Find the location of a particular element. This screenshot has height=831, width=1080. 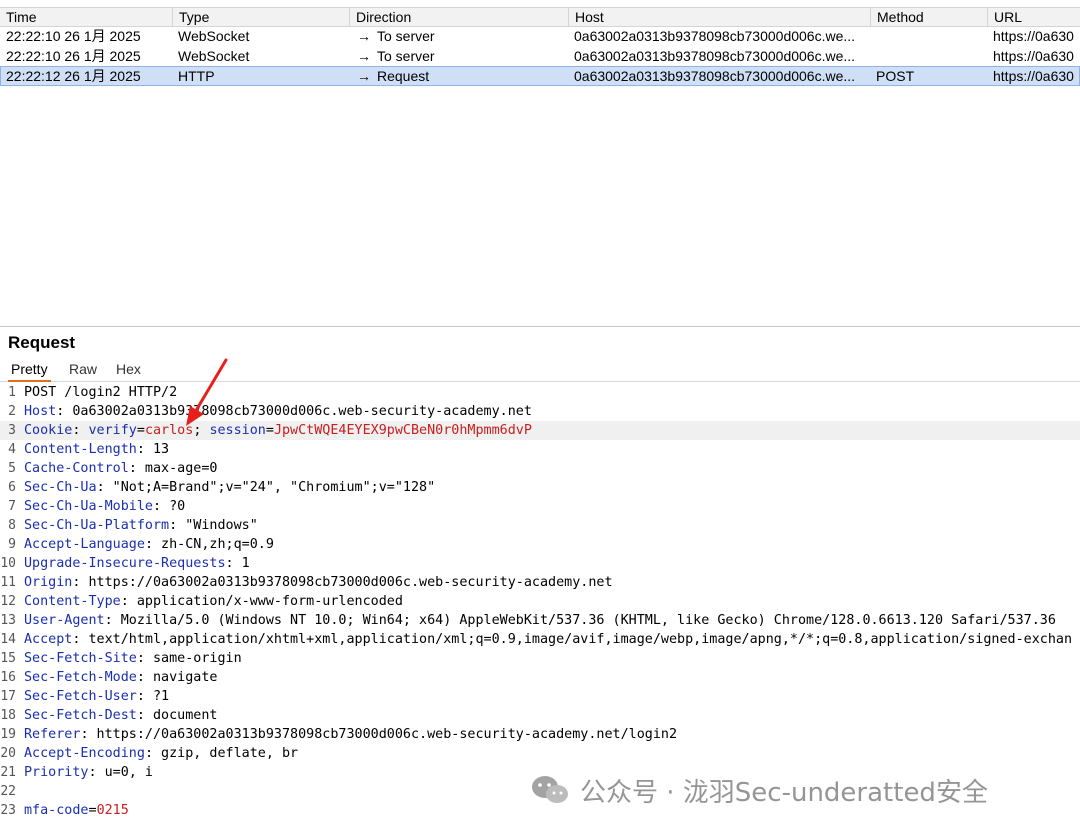

code-line: 8 Sec-Ch-Ua-Platform: "Windows" is located at coordinates (540, 525).